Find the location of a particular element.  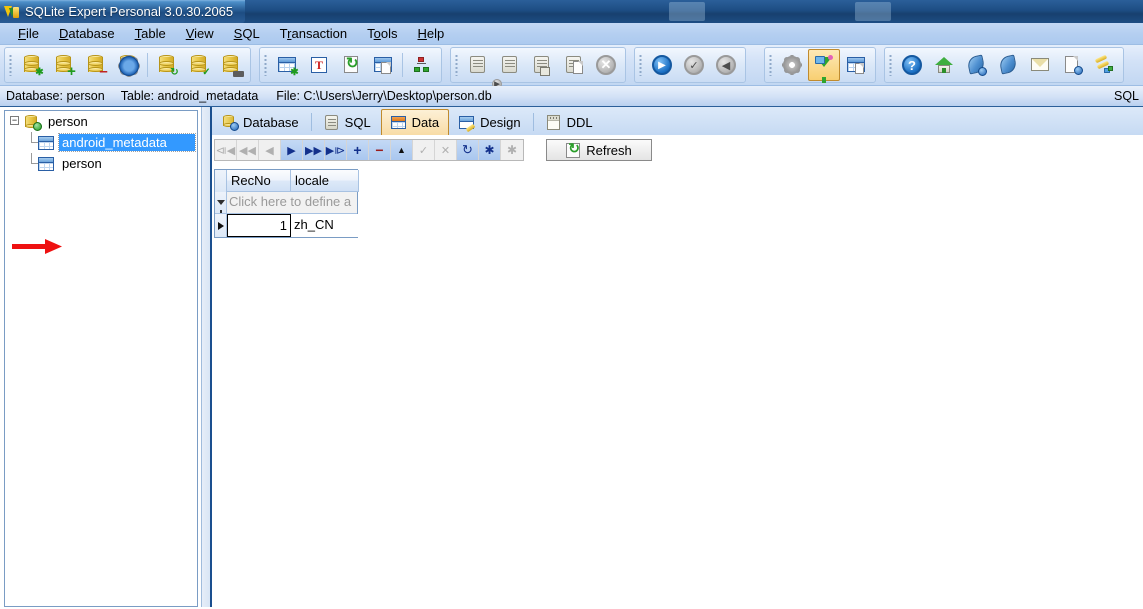

rollback-transaction-button: ◀ is located at coordinates (726, 65).